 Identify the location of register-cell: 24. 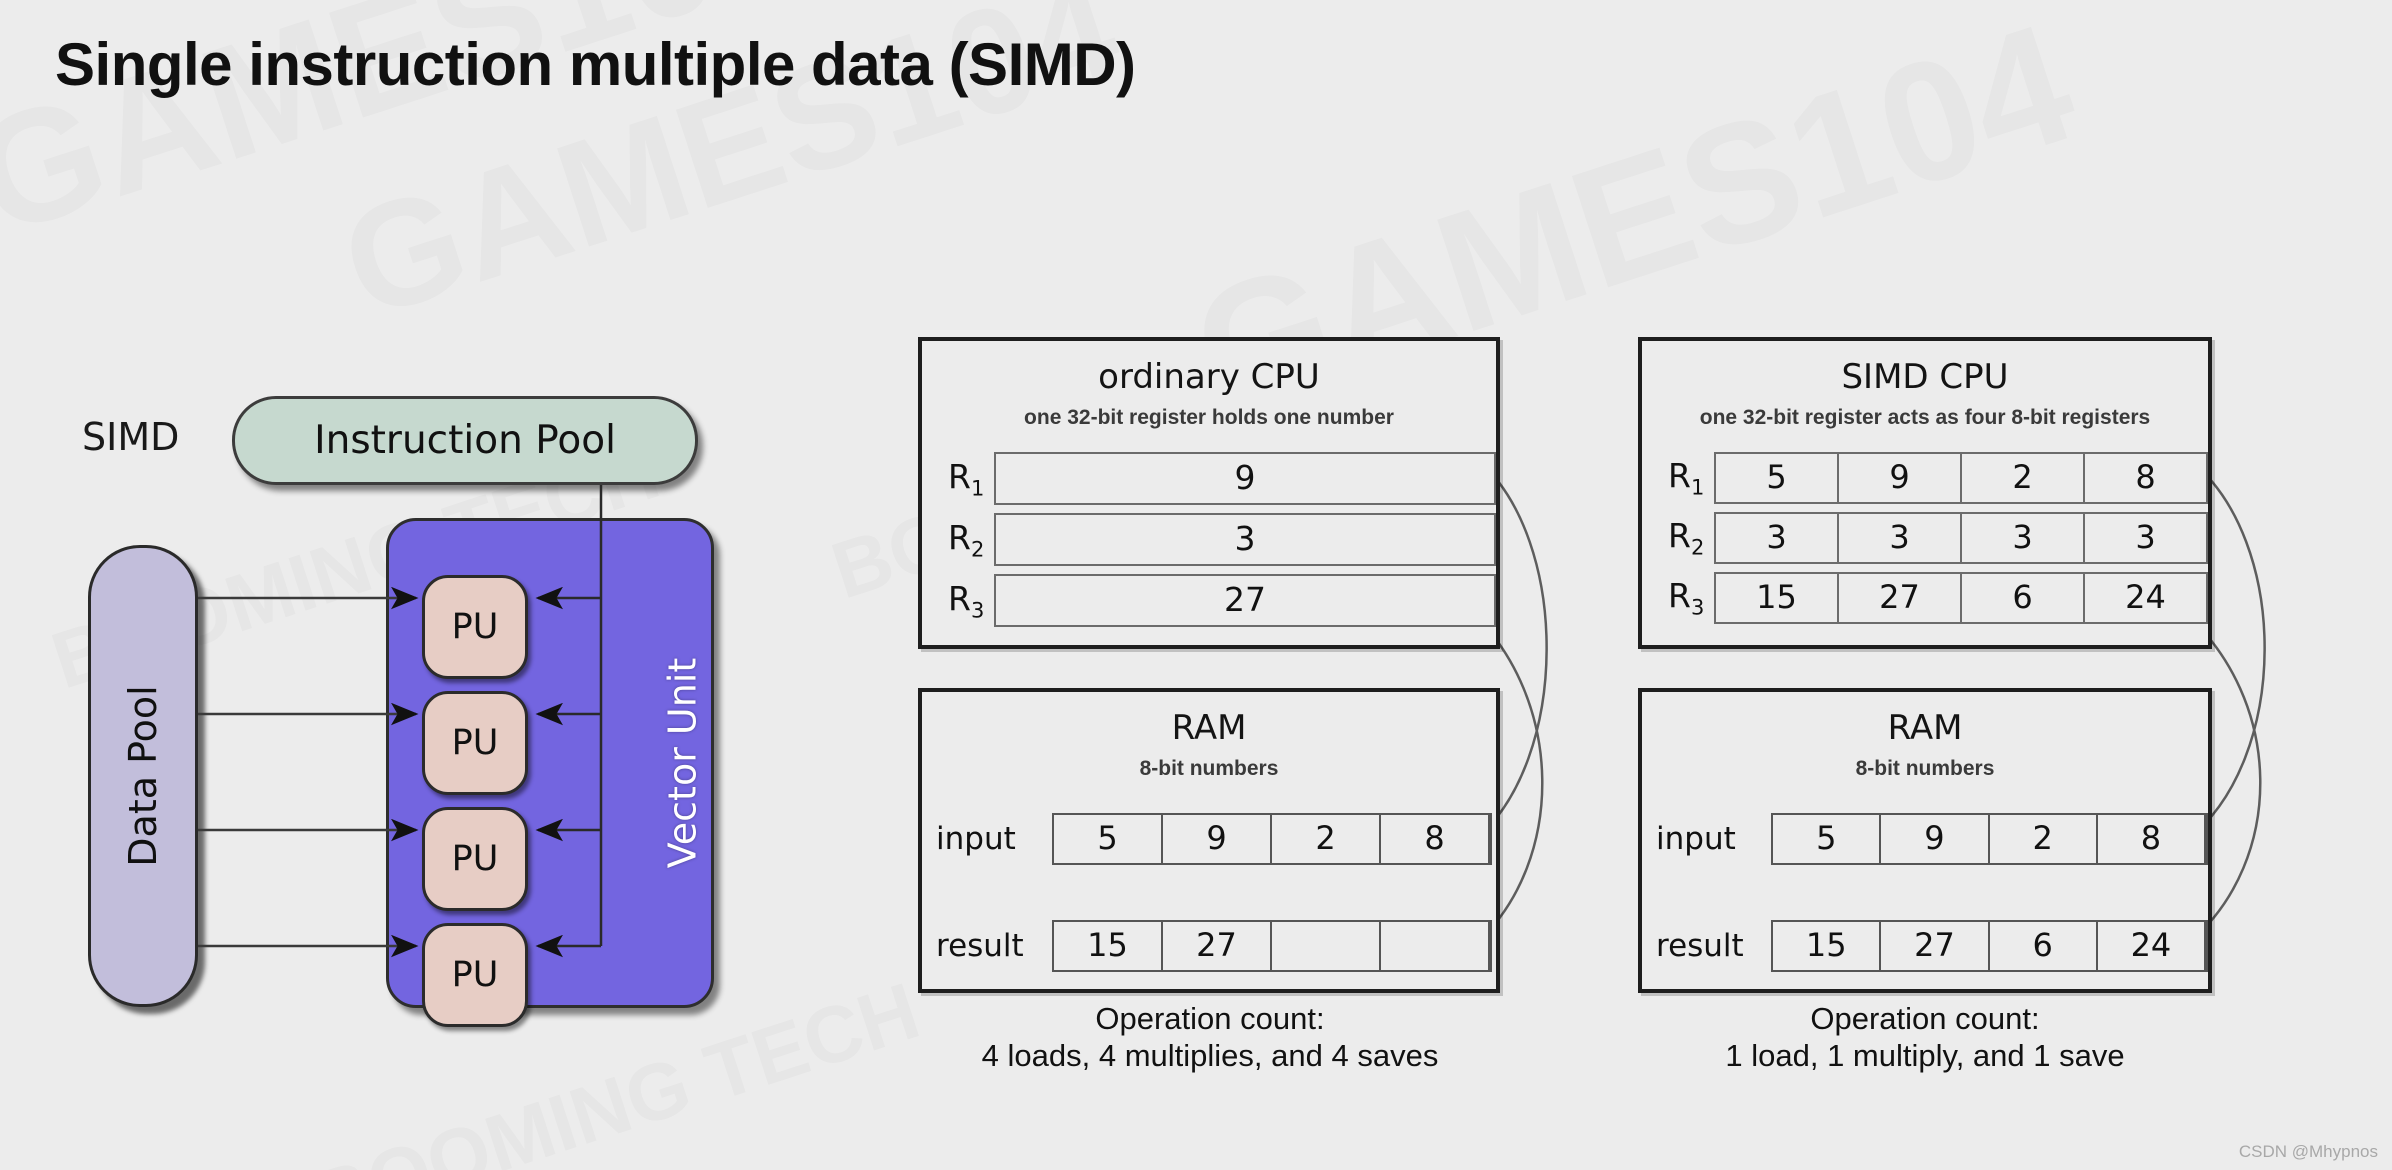
(2145, 597).